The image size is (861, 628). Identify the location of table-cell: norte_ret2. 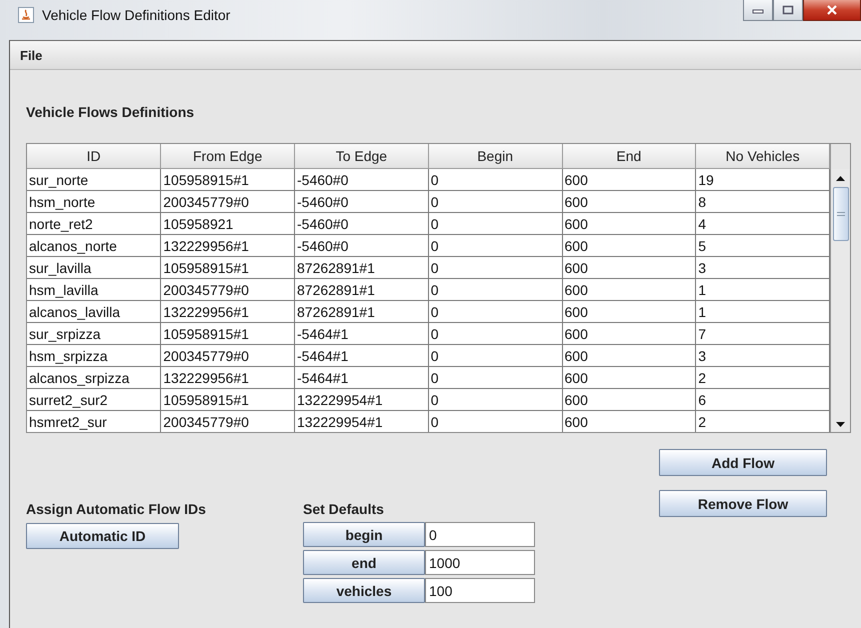
(94, 223).